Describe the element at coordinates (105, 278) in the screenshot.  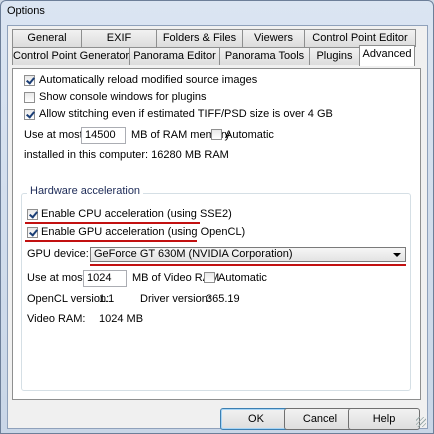
I see `vram-limit-input: 1024` at that location.